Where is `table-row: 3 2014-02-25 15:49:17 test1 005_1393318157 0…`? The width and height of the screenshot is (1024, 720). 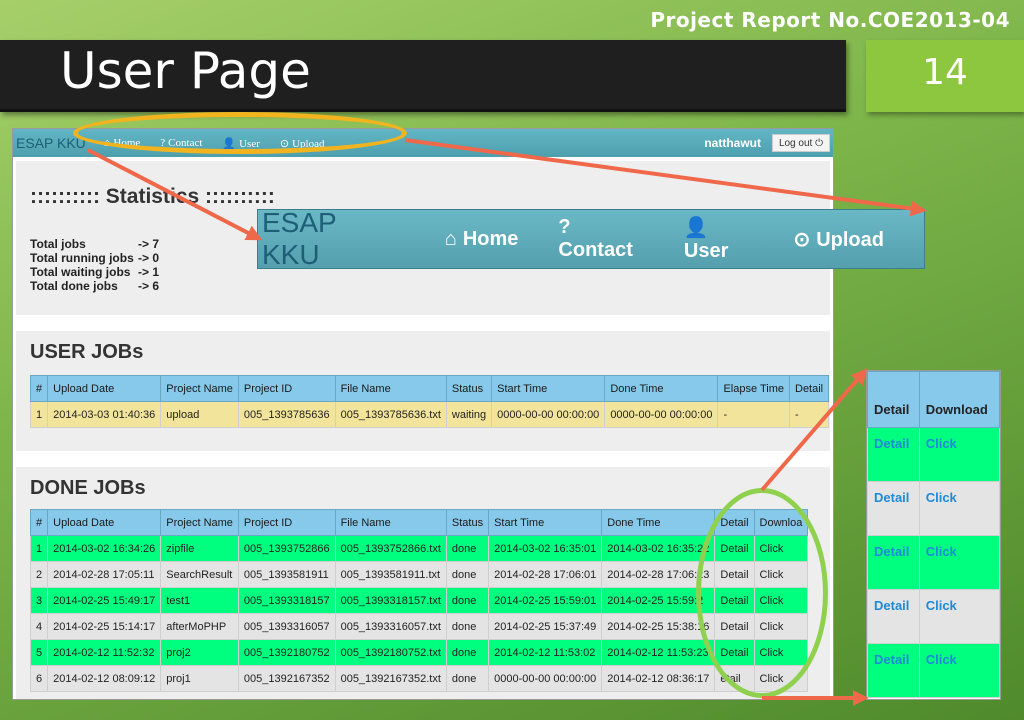
table-row: 3 2014-02-25 15:49:17 test1 005_1393318157 0… is located at coordinates (419, 600).